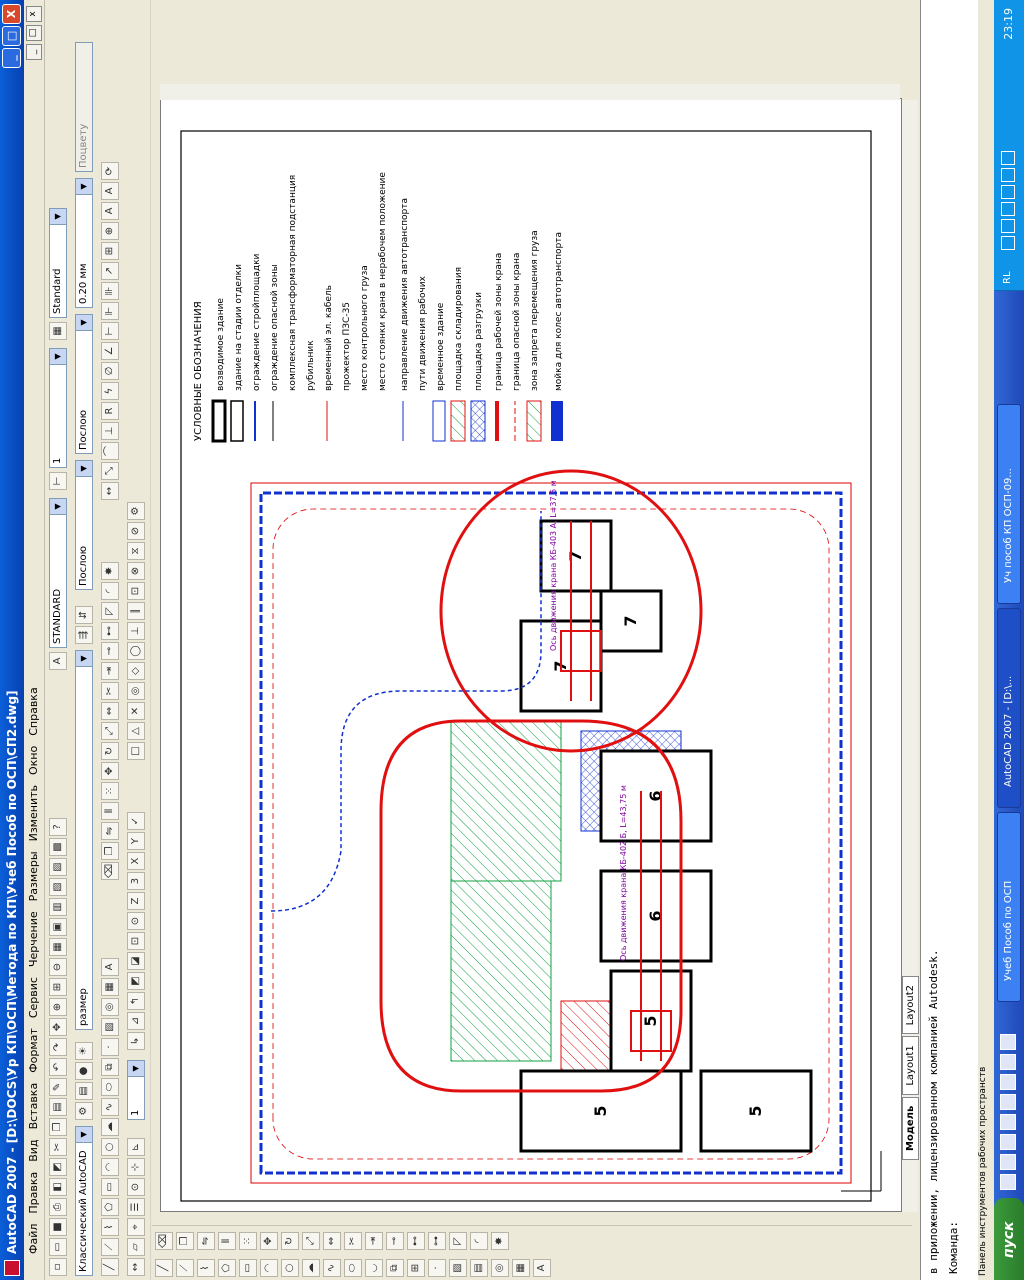 The image size is (1024, 1280). Describe the element at coordinates (110, 291) in the screenshot. I see `continue-icon: ⊪` at that location.